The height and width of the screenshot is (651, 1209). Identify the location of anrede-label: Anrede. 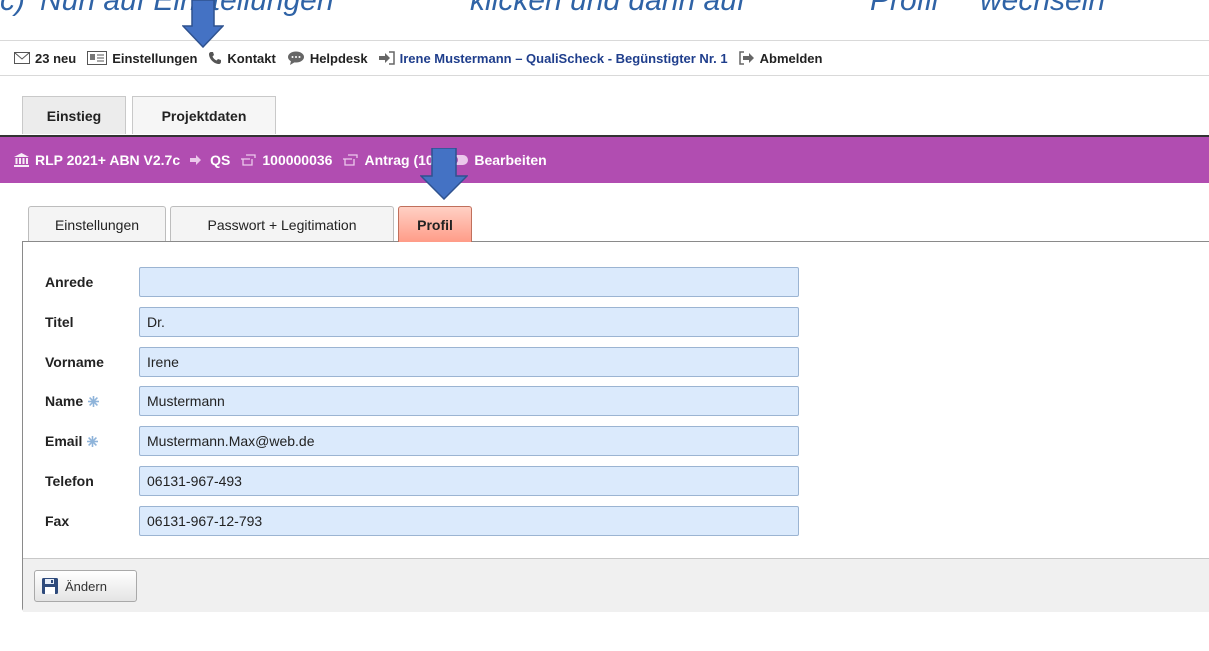
(69, 282).